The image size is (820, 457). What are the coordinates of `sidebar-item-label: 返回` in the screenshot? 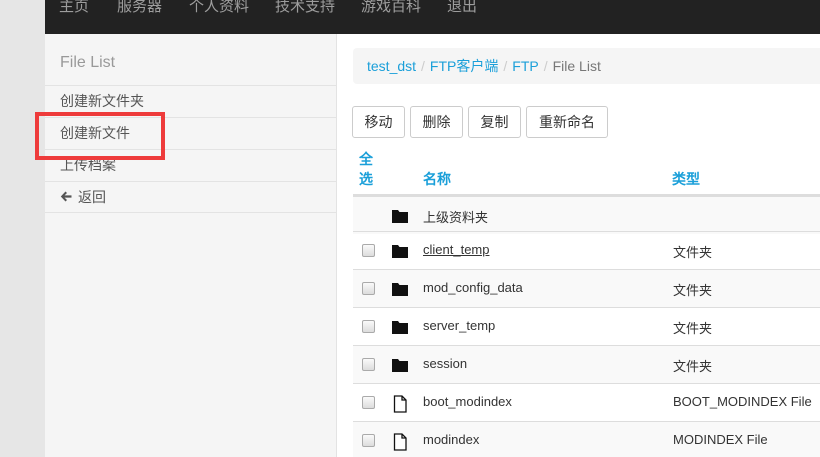 It's located at (92, 197).